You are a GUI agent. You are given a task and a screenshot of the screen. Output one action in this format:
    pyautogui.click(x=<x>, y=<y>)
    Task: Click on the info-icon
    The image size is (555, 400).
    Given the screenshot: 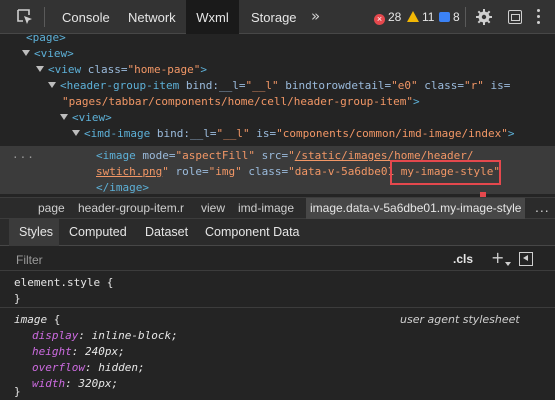 What is the action you would take?
    pyautogui.click(x=444, y=17)
    